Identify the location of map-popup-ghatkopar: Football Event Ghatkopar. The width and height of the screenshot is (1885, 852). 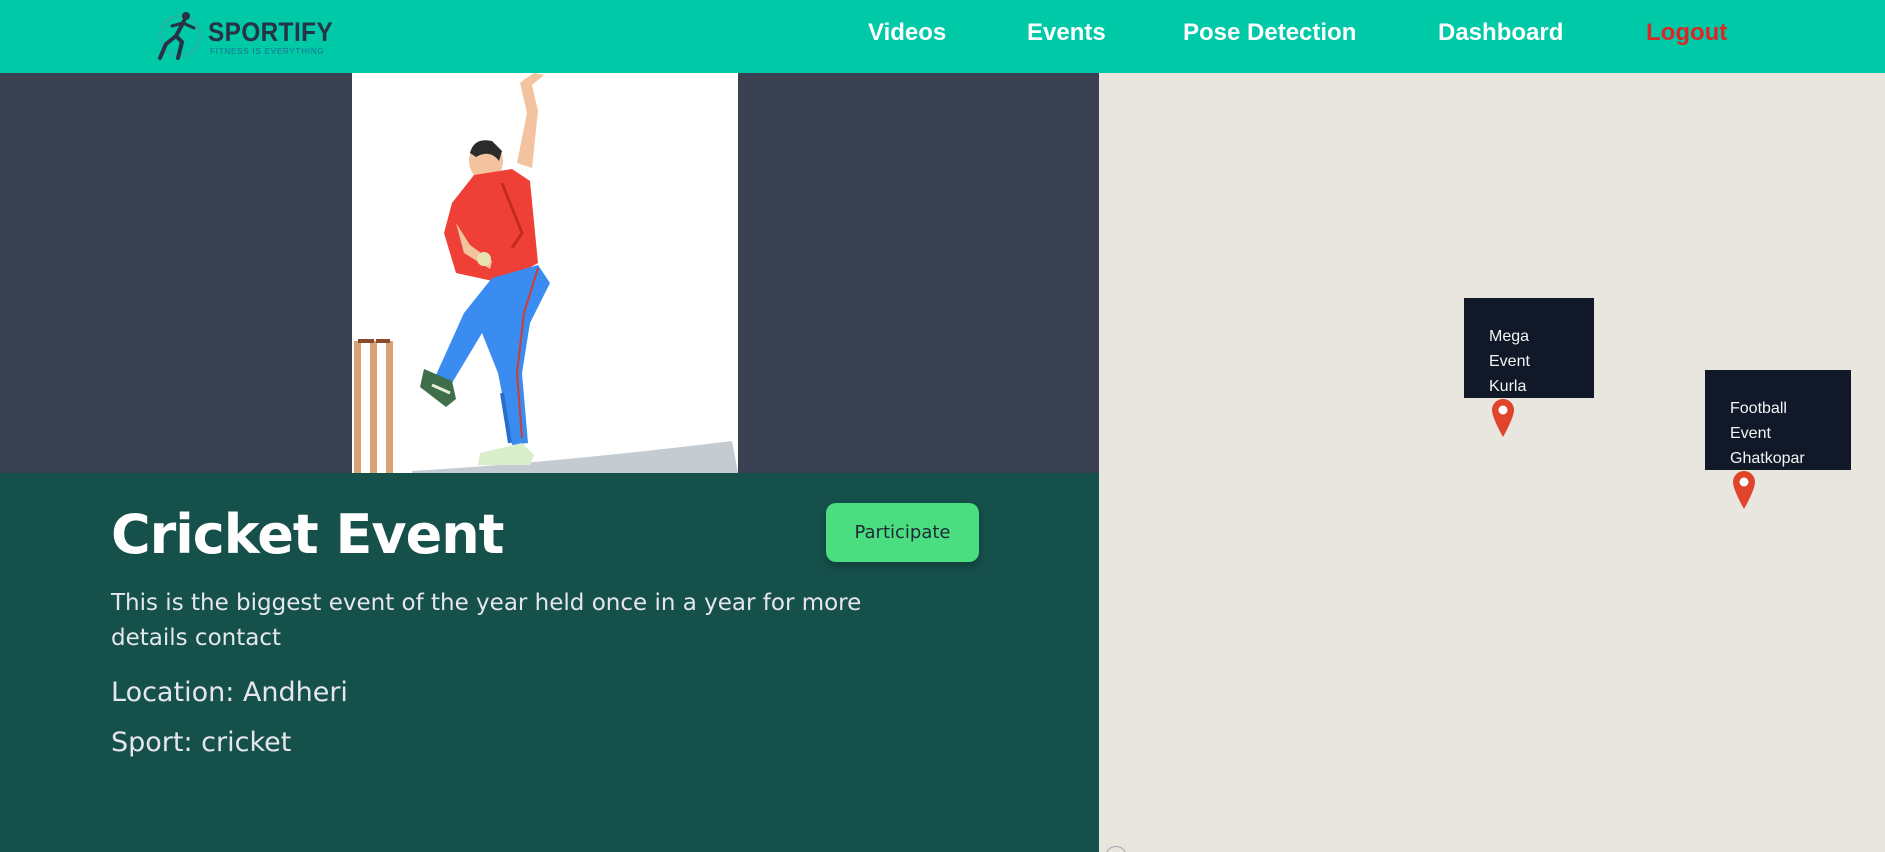
(1778, 420).